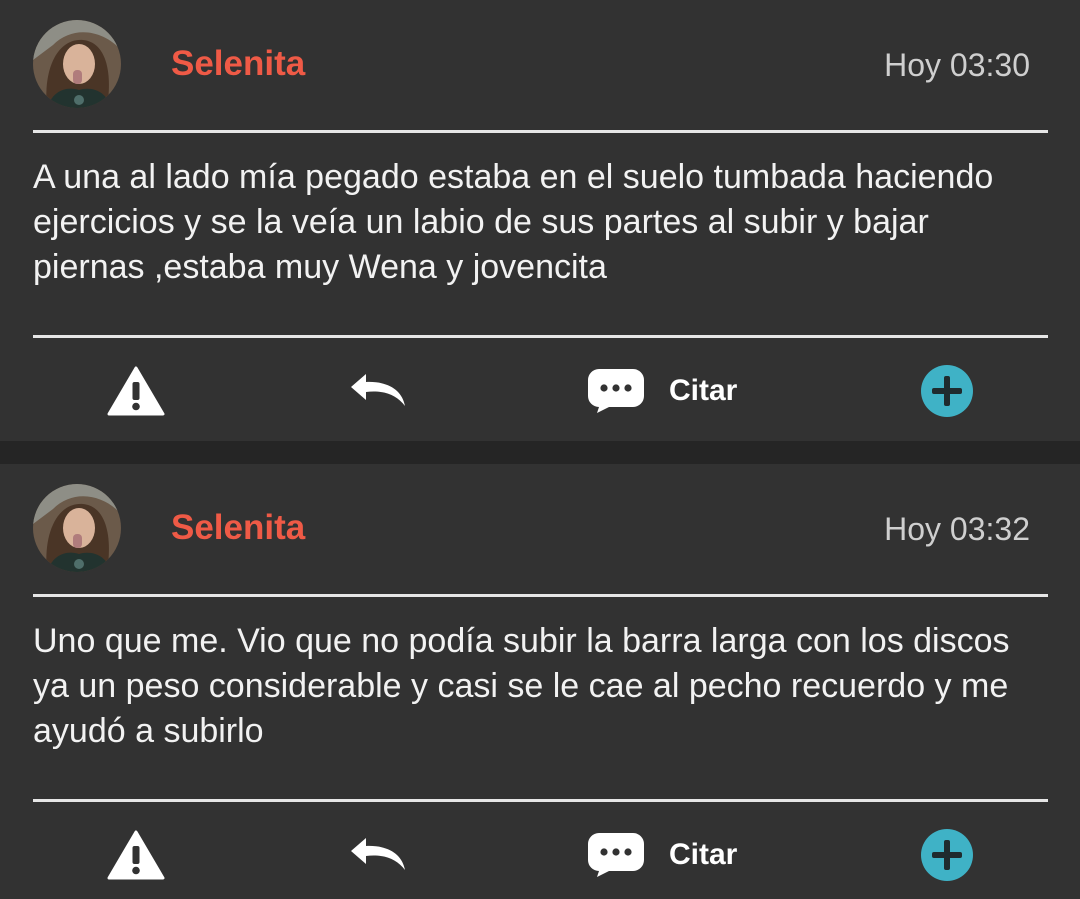  I want to click on post-separator, so click(540, 452).